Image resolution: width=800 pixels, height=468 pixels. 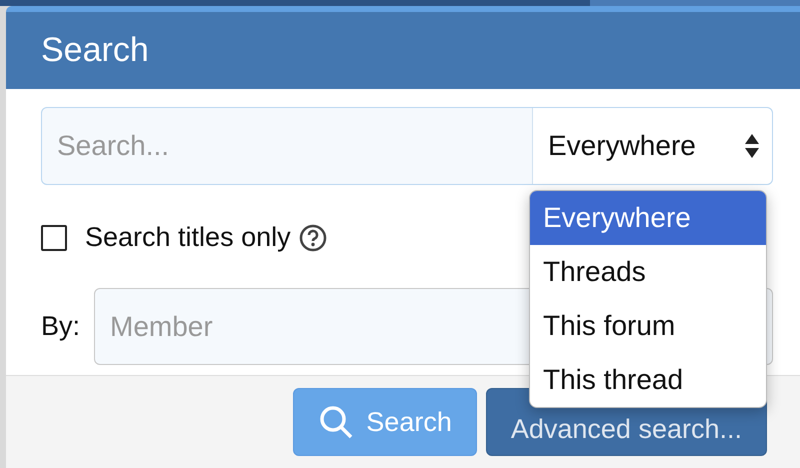 I want to click on search-icon, so click(x=336, y=422).